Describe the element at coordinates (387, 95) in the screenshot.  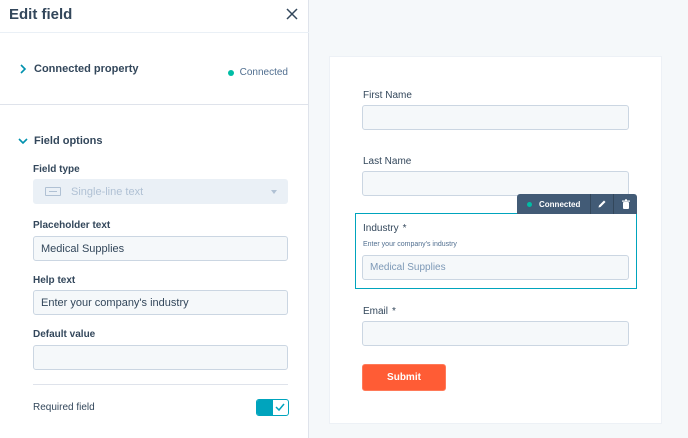
I see `first-name-label: First Name` at that location.